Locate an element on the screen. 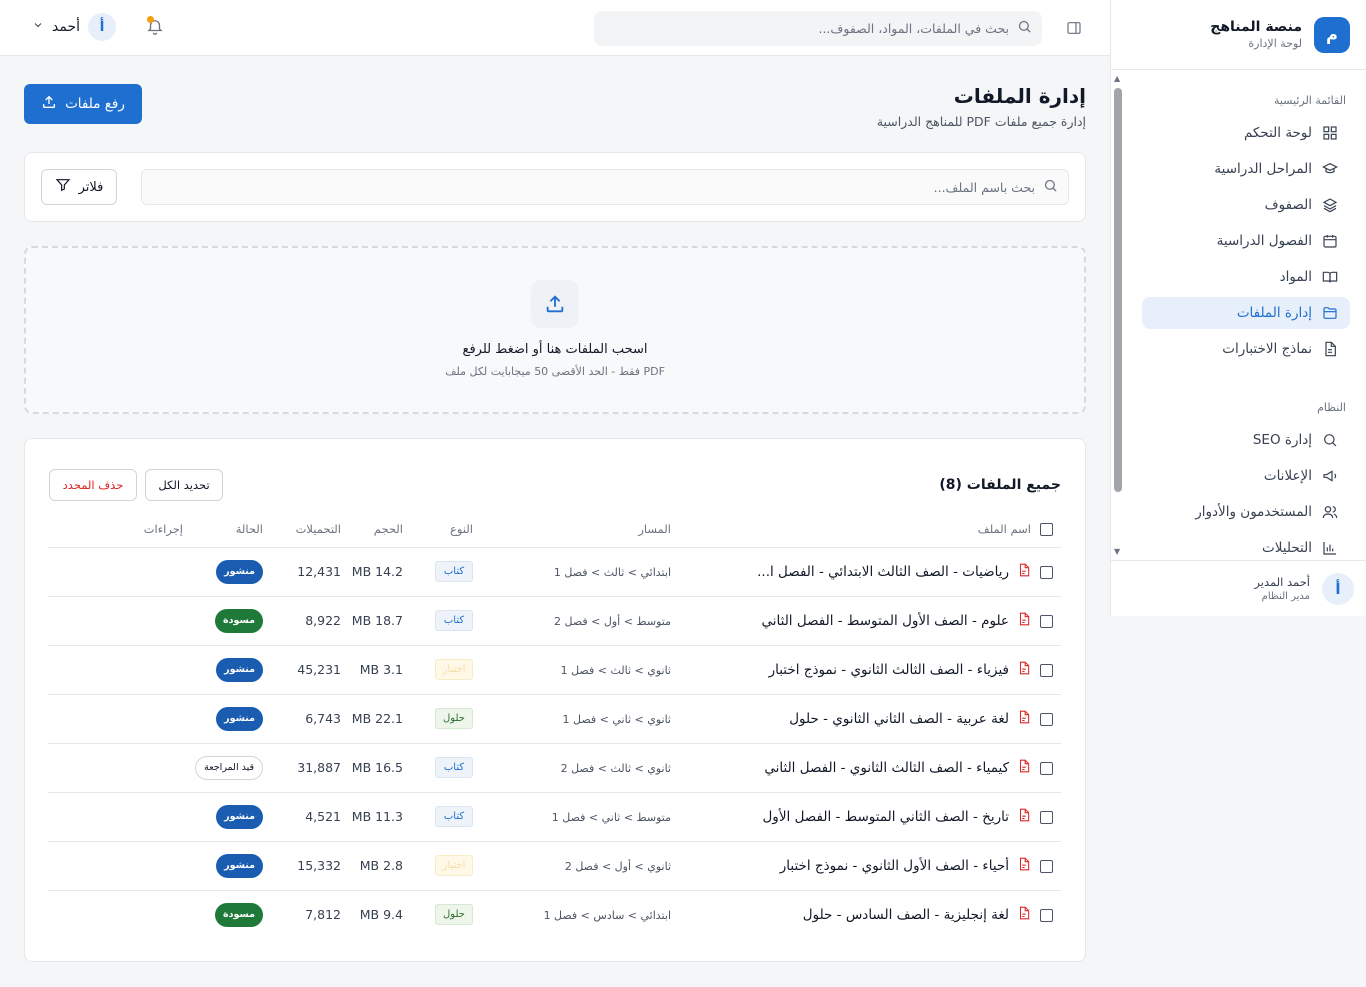  user-menu: أ أحمد is located at coordinates (74, 27).